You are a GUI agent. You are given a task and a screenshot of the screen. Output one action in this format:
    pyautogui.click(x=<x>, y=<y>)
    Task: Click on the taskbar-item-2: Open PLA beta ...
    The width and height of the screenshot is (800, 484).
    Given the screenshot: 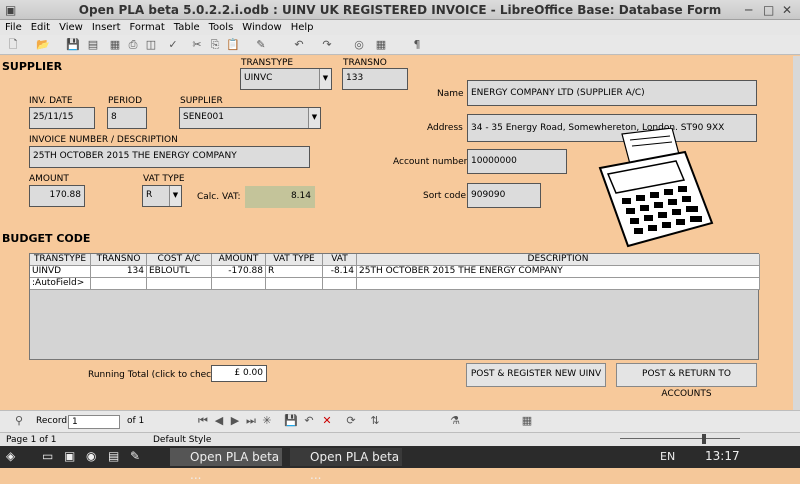 What is the action you would take?
    pyautogui.click(x=346, y=465)
    